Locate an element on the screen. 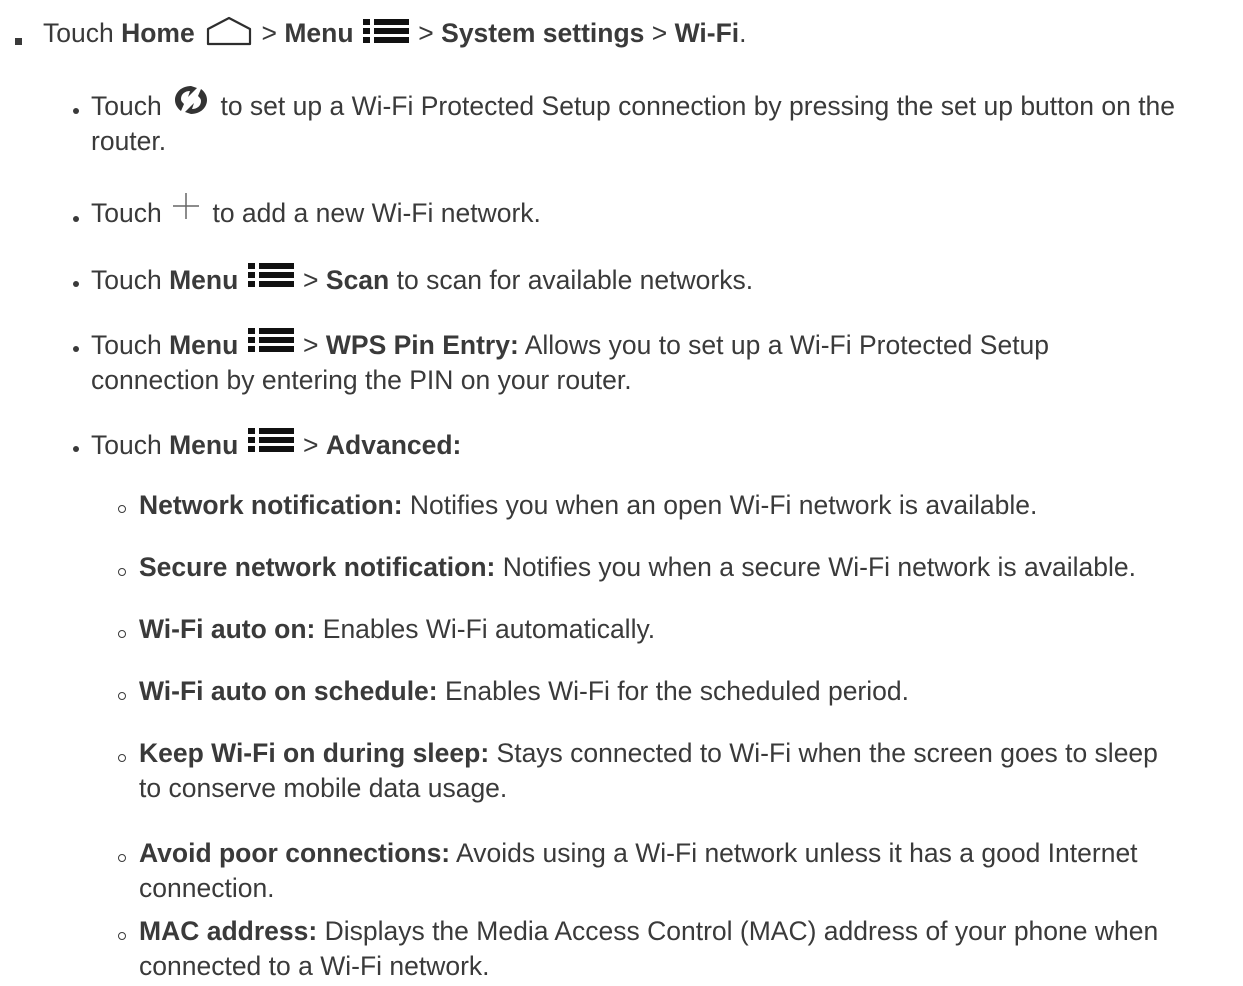  add-network-instruction: Touch to add a new Wi-Fi network. is located at coordinates (316, 211).